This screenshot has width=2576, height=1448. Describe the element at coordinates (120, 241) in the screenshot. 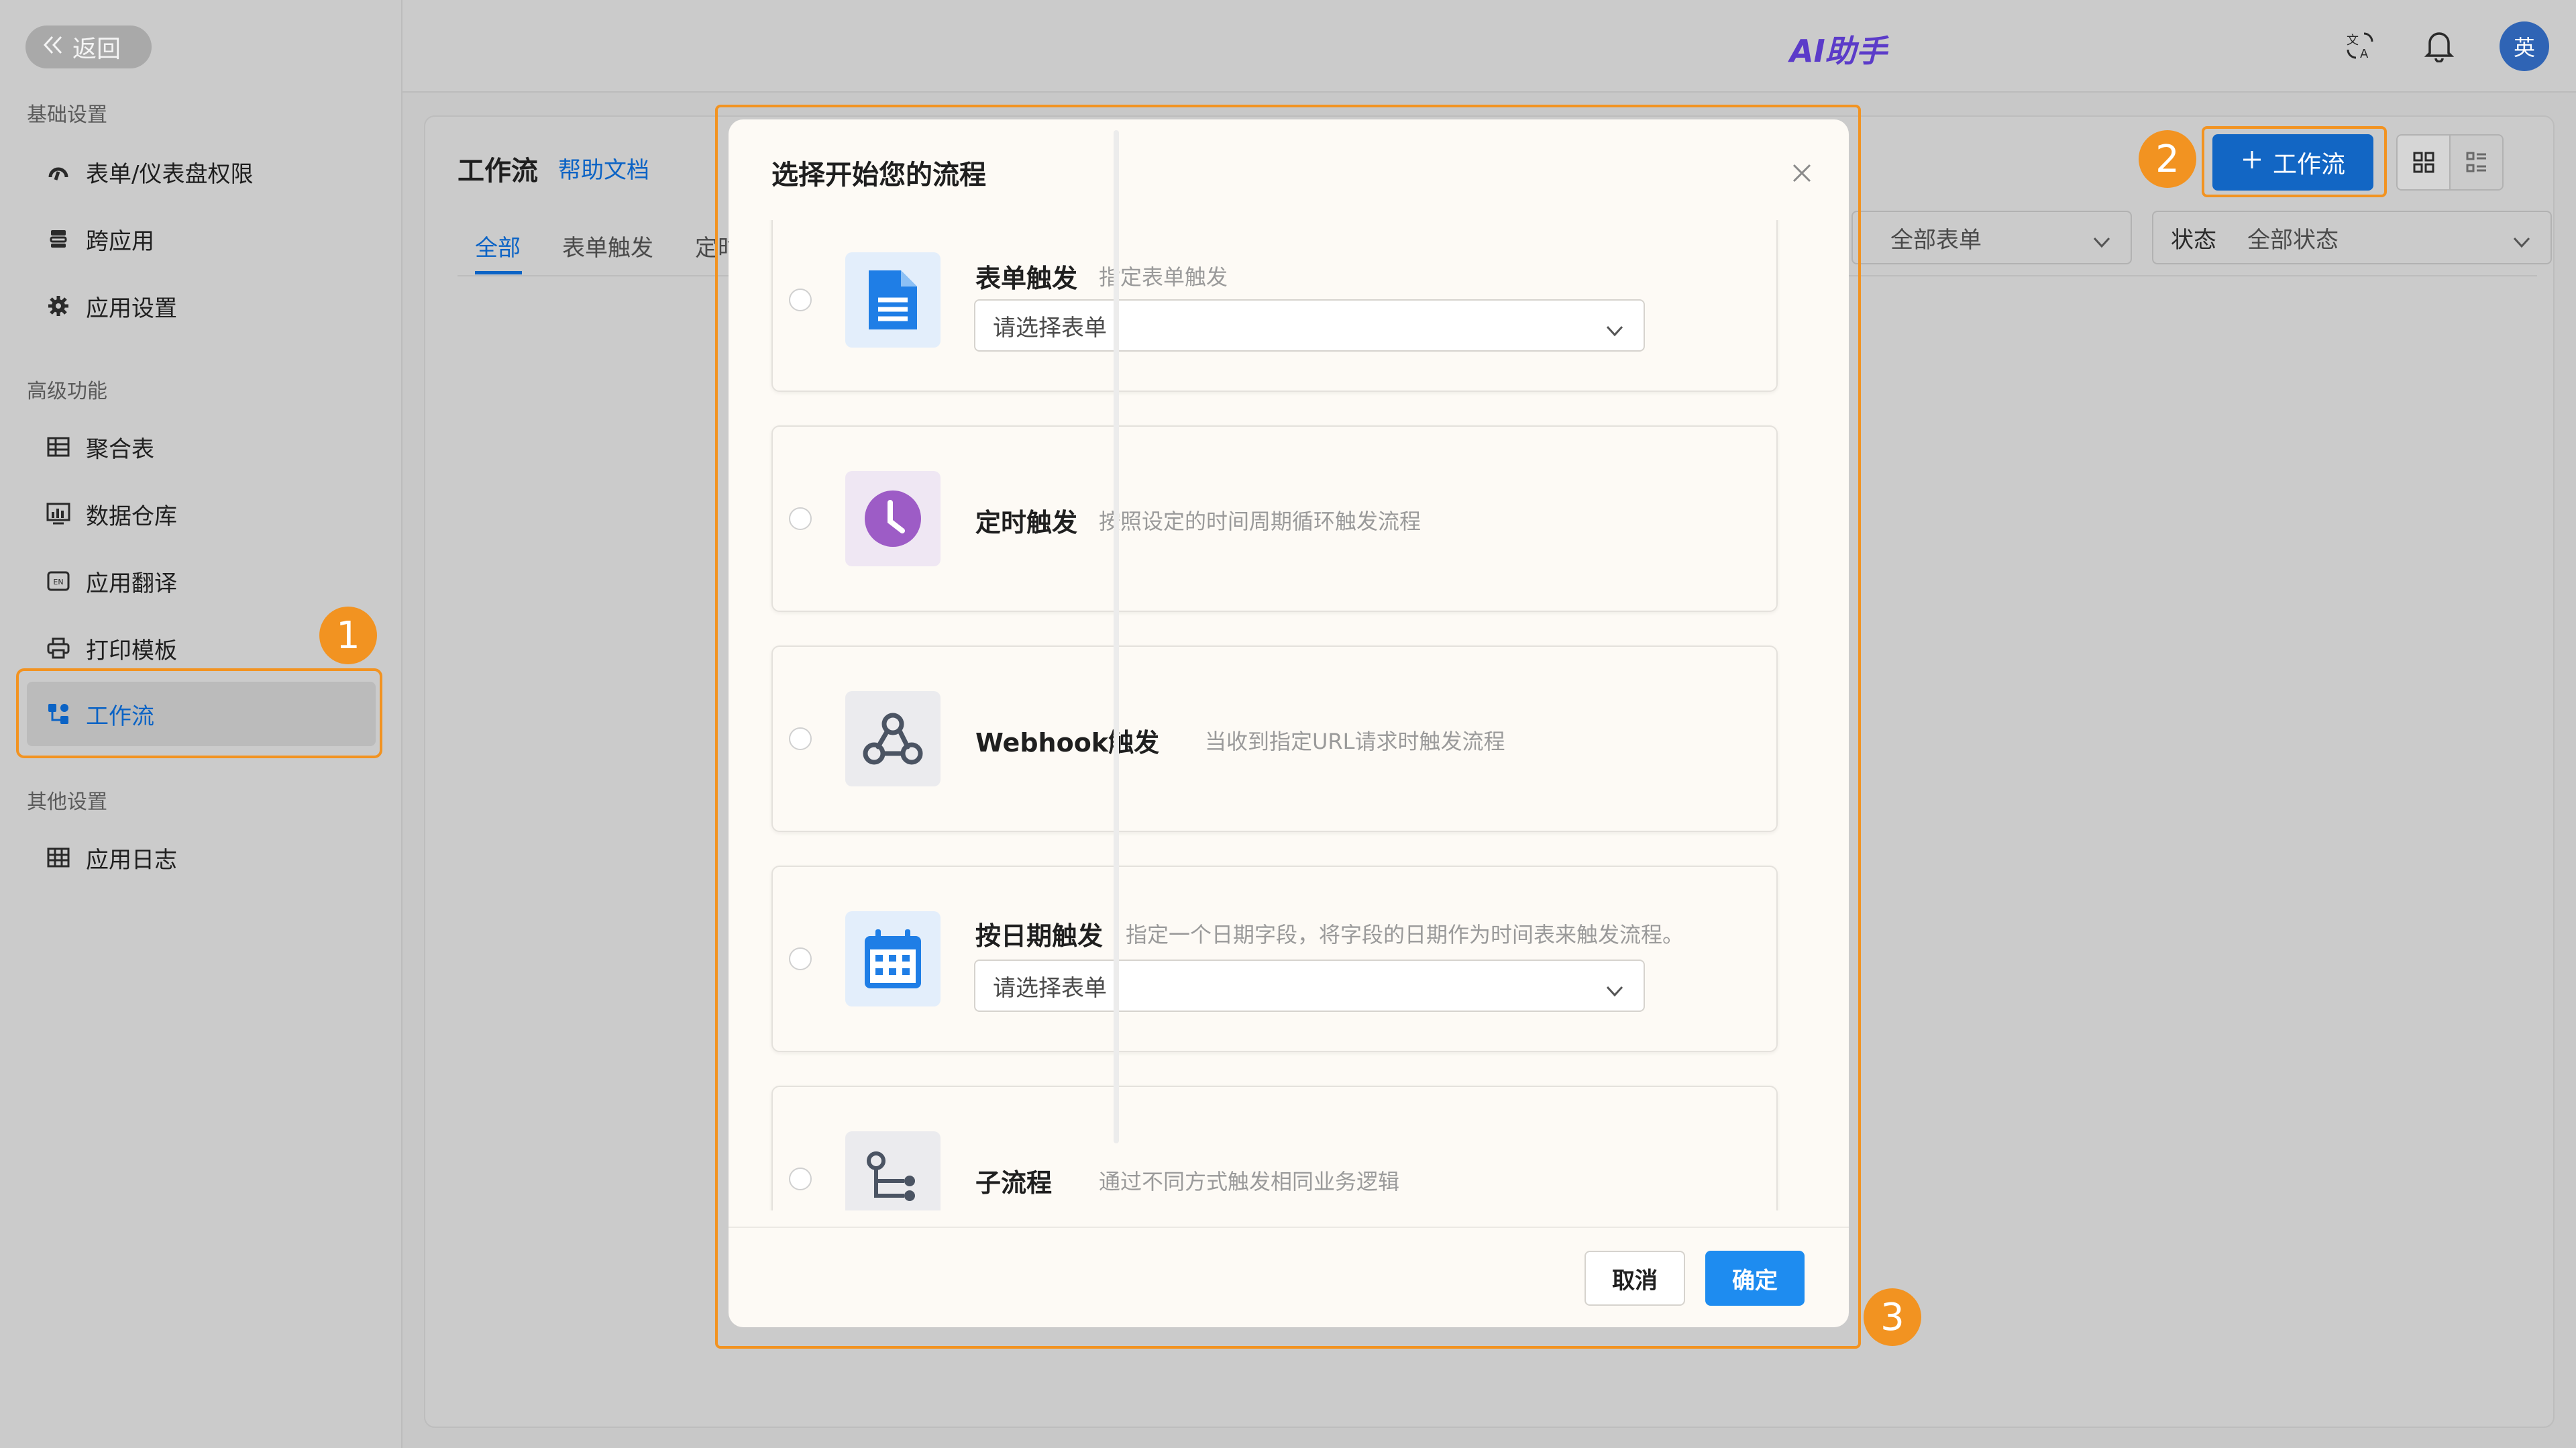

I see `sidebar-item-label: 跨应用` at that location.